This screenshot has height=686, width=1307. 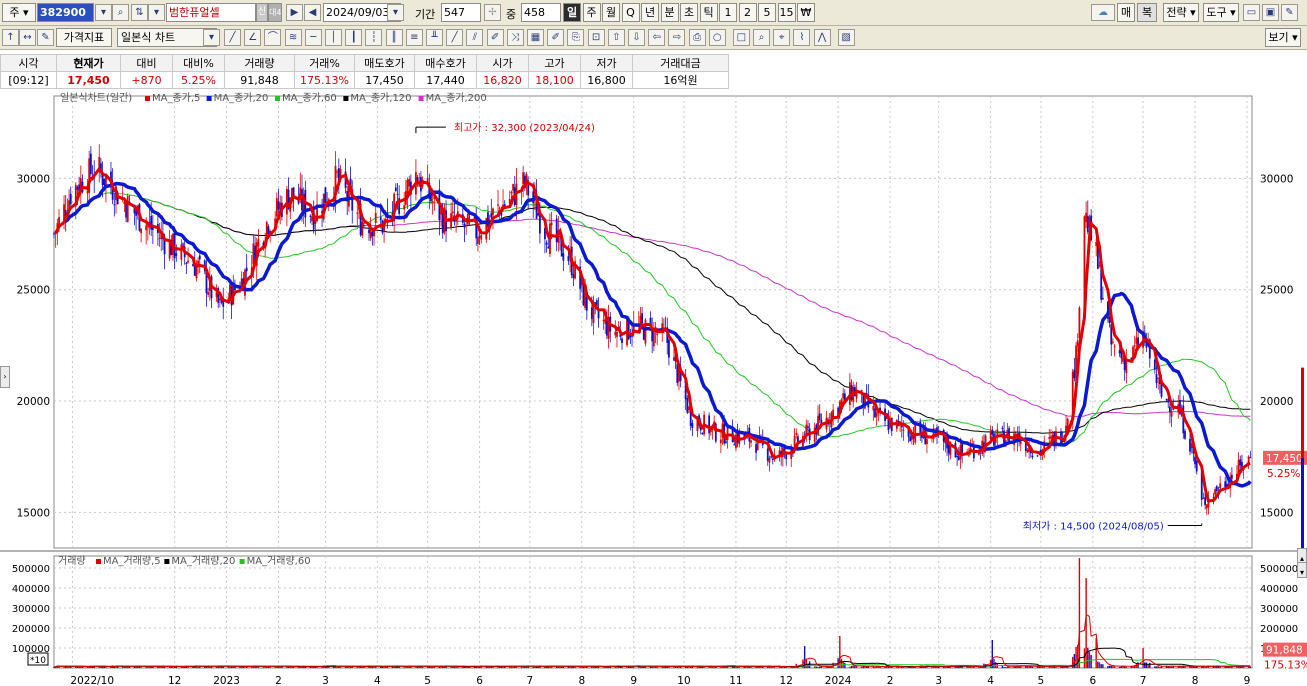 I want to click on arrow-horizontal-icon: ↔, so click(x=27, y=37).